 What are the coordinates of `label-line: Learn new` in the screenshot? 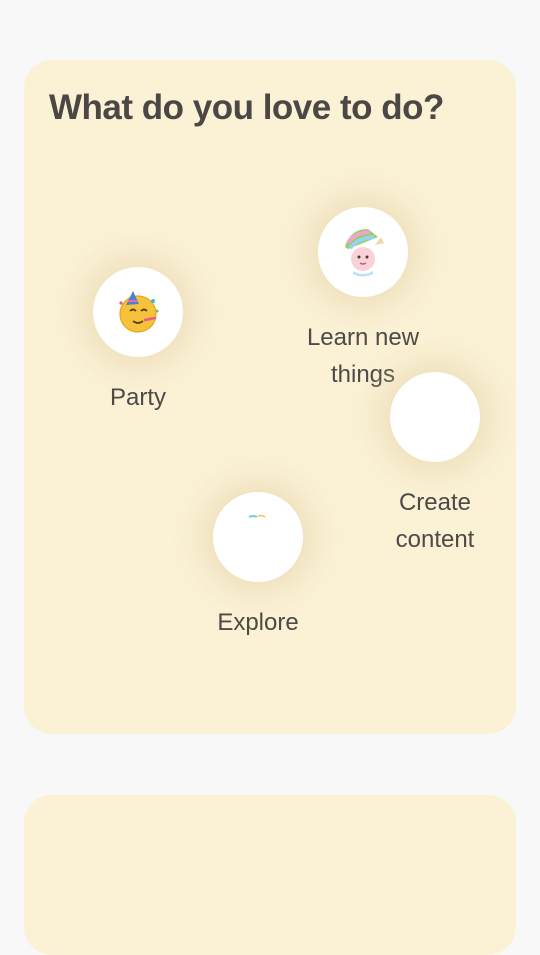 It's located at (363, 337).